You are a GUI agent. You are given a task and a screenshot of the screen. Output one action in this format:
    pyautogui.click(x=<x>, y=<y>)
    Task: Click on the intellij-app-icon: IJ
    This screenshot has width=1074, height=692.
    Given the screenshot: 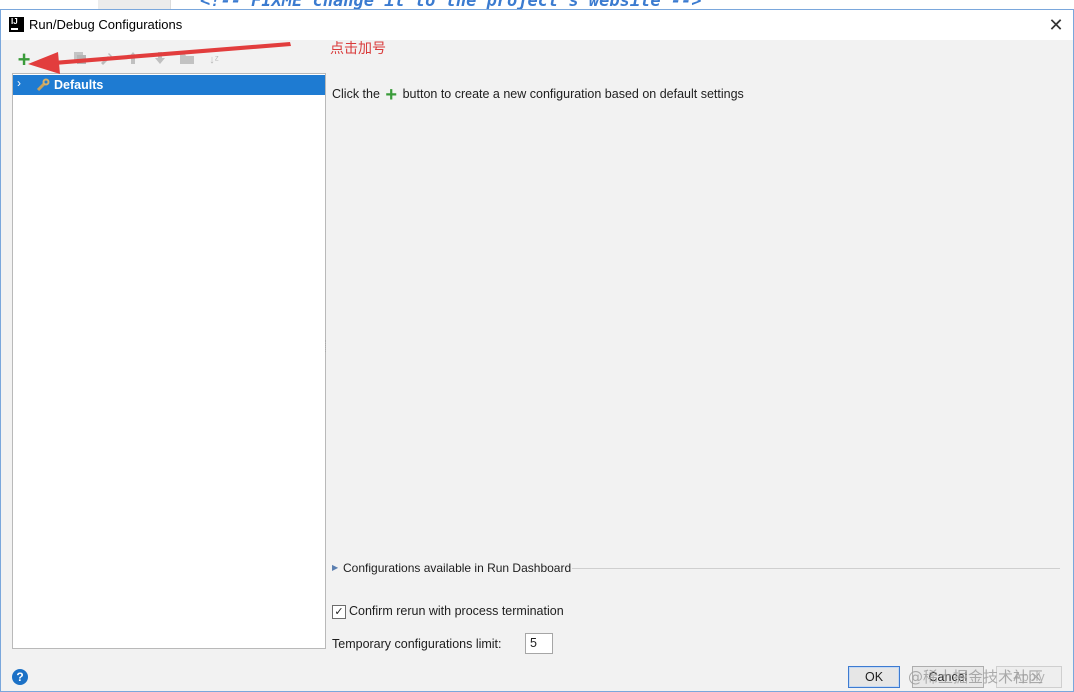 What is the action you would take?
    pyautogui.click(x=16, y=24)
    